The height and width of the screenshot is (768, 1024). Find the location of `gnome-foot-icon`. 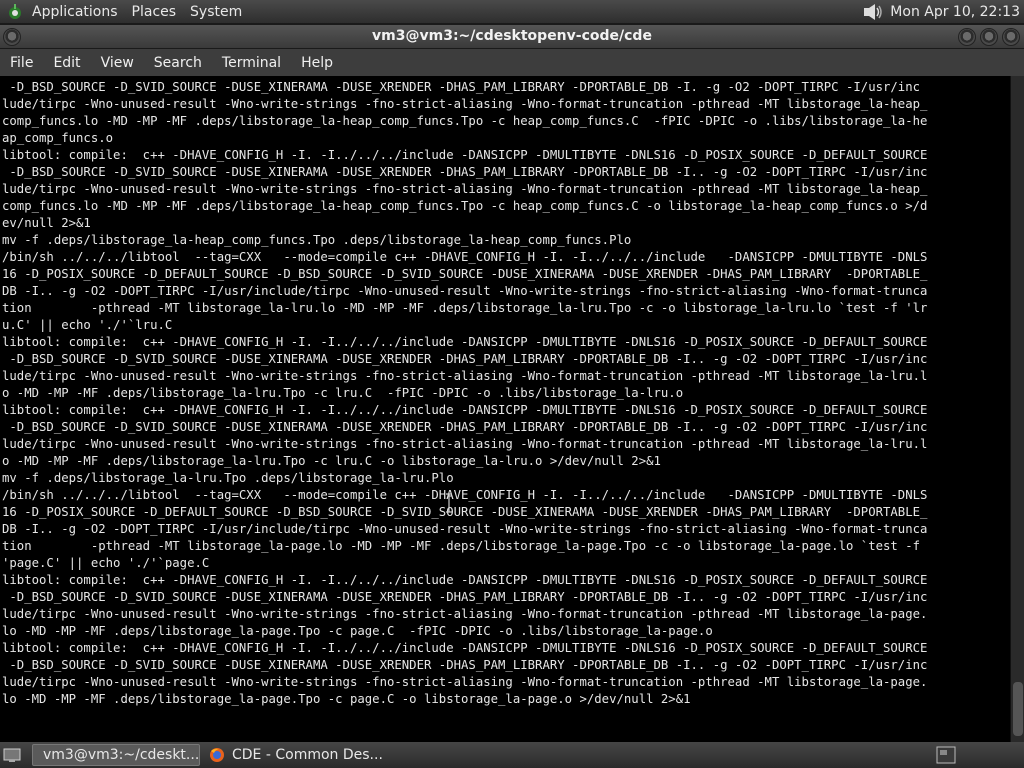

gnome-foot-icon is located at coordinates (15, 12).